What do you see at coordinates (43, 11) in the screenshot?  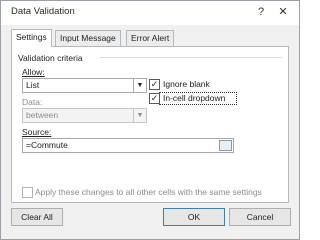 I see `dialog-title: Data Validation` at bounding box center [43, 11].